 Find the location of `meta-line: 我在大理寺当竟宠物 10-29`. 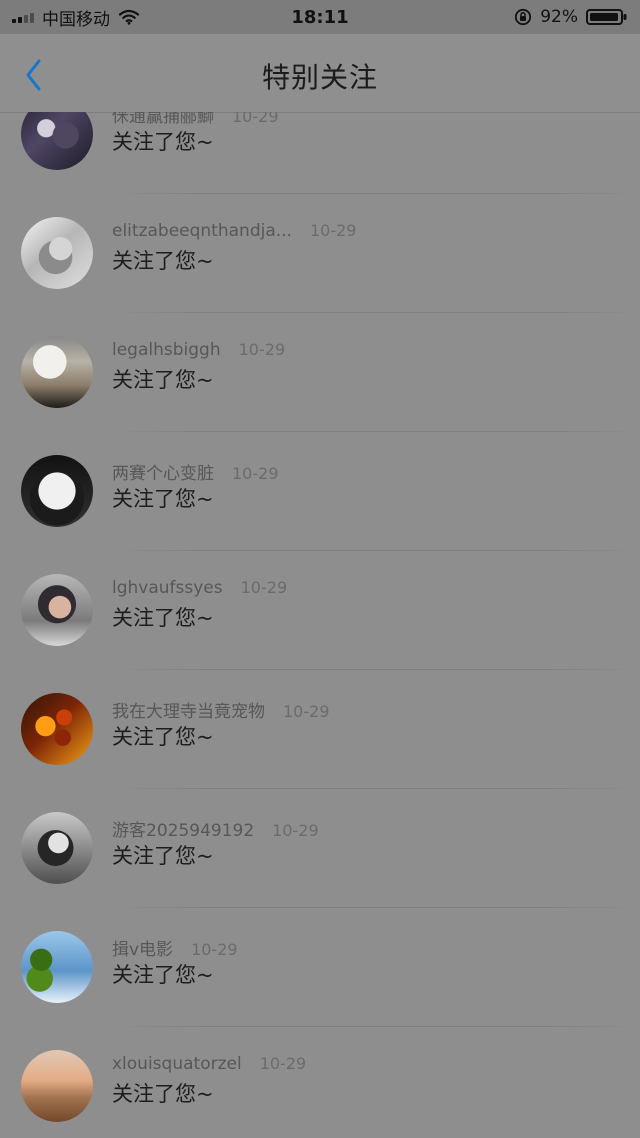

meta-line: 我在大理寺当竟宠物 10-29 is located at coordinates (221, 709).